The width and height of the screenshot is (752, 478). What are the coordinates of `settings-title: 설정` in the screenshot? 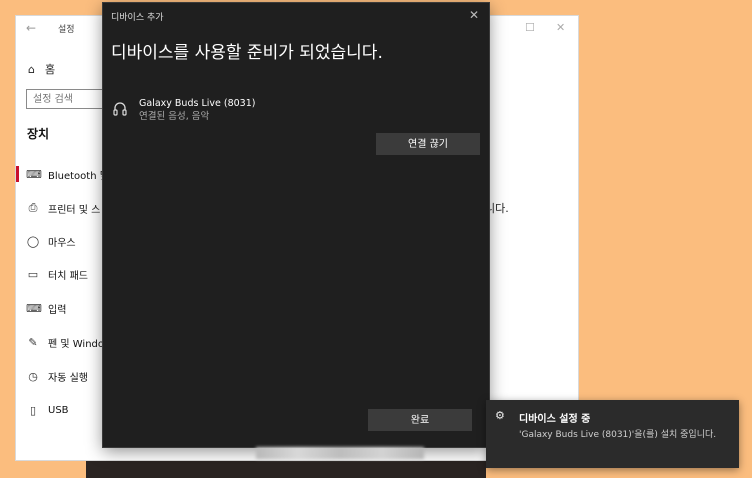 It's located at (66, 30).